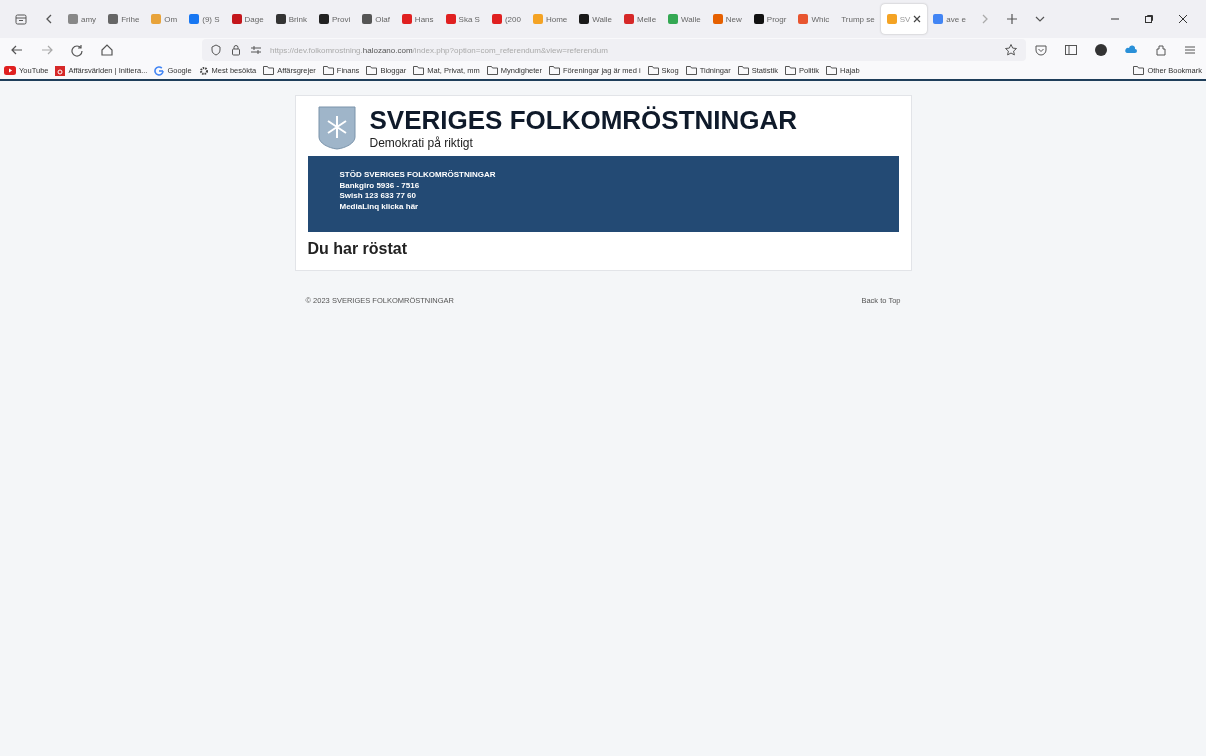  What do you see at coordinates (376, 19) in the screenshot?
I see `browser-tab: Olaf` at bounding box center [376, 19].